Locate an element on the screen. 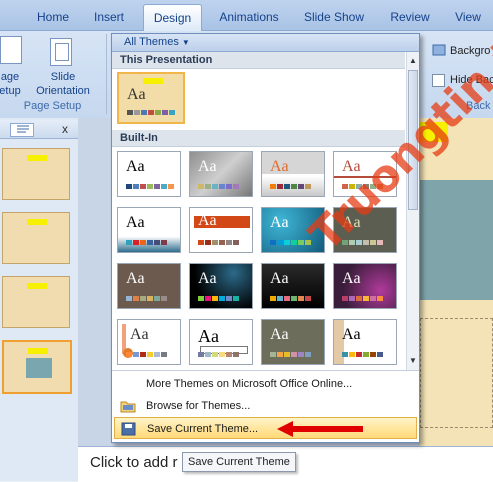  slide-canvas is located at coordinates (456, 283).